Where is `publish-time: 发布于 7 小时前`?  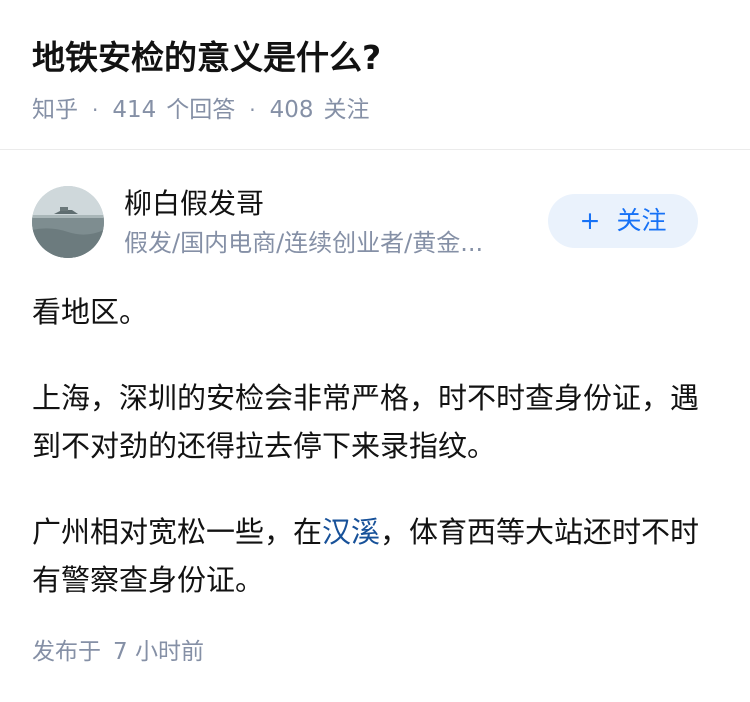
publish-time: 发布于 7 小时前 is located at coordinates (118, 652).